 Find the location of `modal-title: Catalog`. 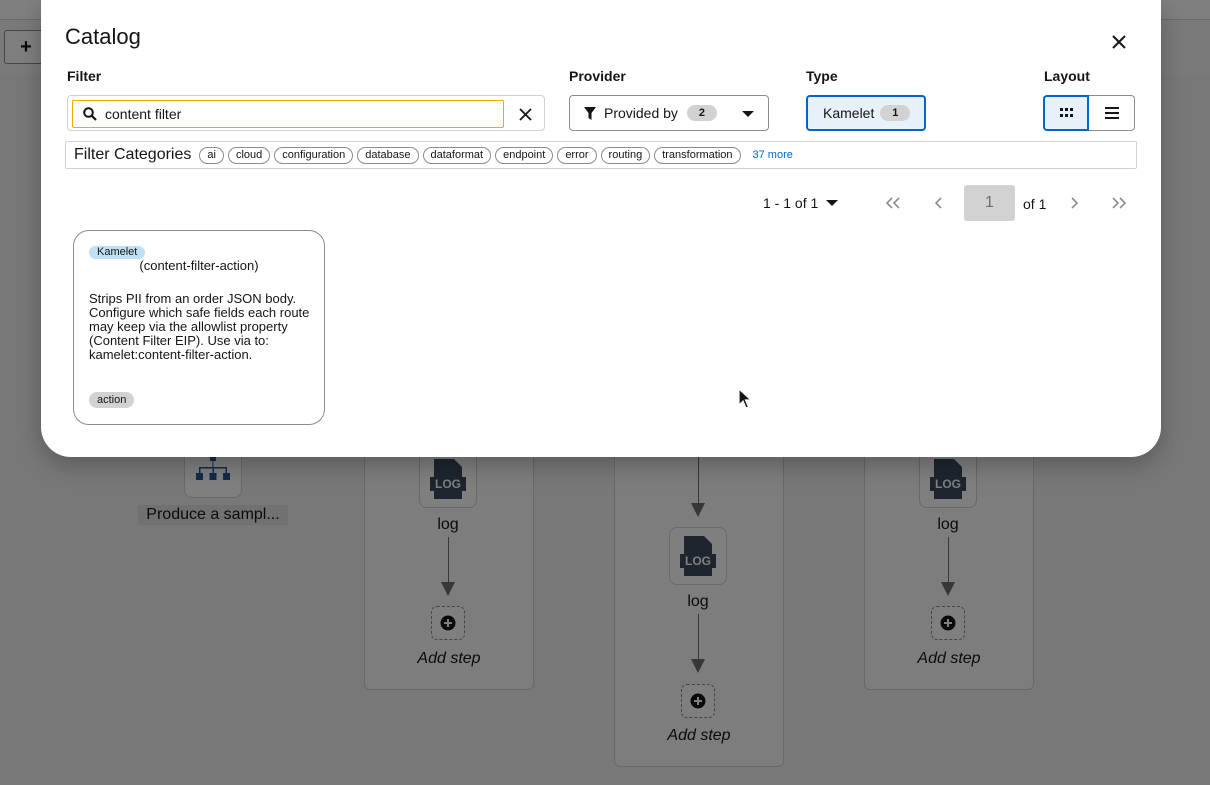

modal-title: Catalog is located at coordinates (103, 36).